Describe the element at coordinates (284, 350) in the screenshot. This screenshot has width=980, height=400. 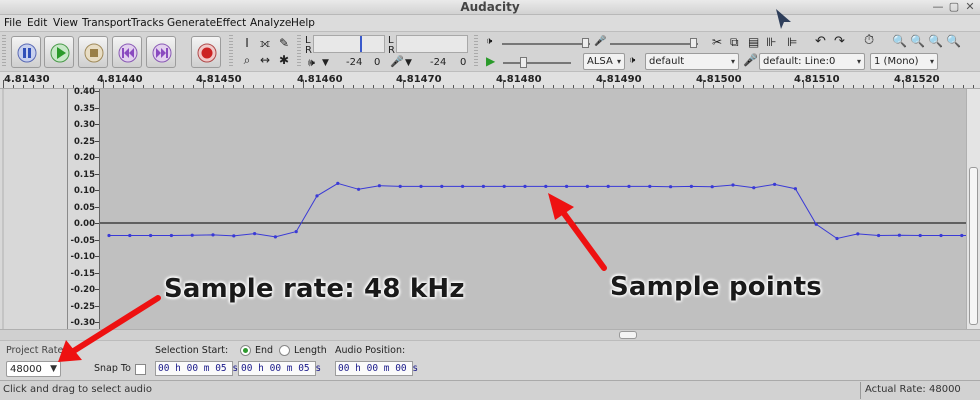
I see `length-radio` at that location.